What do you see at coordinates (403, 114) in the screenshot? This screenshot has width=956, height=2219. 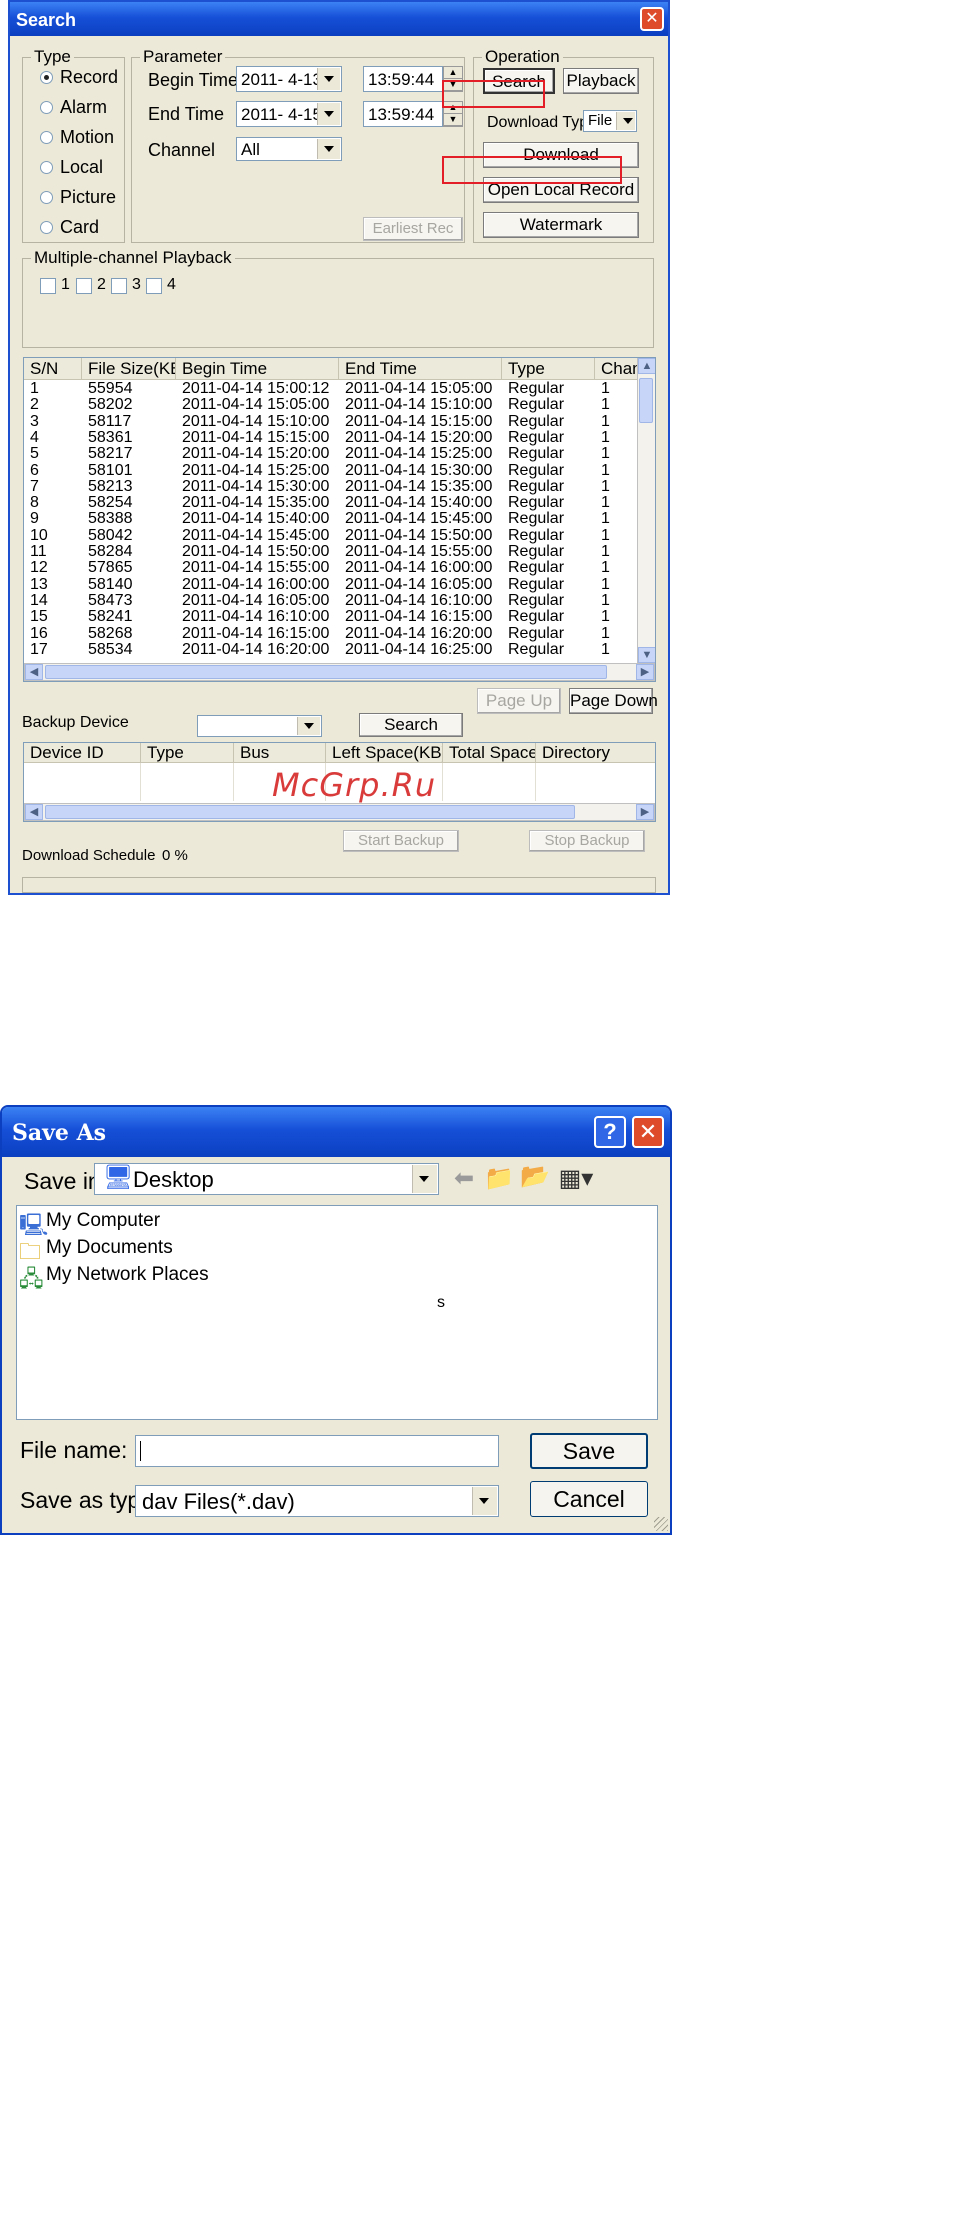 I see `end-clock-field: 13:59:44` at bounding box center [403, 114].